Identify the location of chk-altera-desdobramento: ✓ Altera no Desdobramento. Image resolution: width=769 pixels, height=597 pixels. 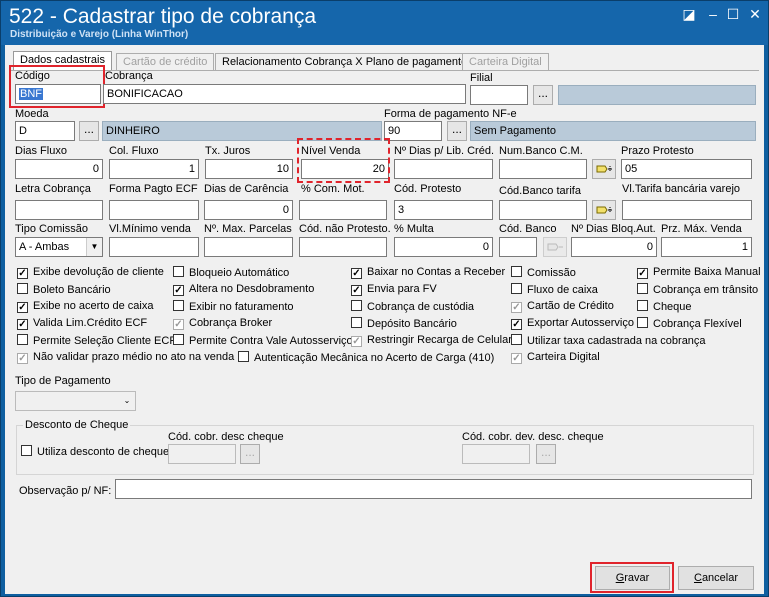
(243, 290).